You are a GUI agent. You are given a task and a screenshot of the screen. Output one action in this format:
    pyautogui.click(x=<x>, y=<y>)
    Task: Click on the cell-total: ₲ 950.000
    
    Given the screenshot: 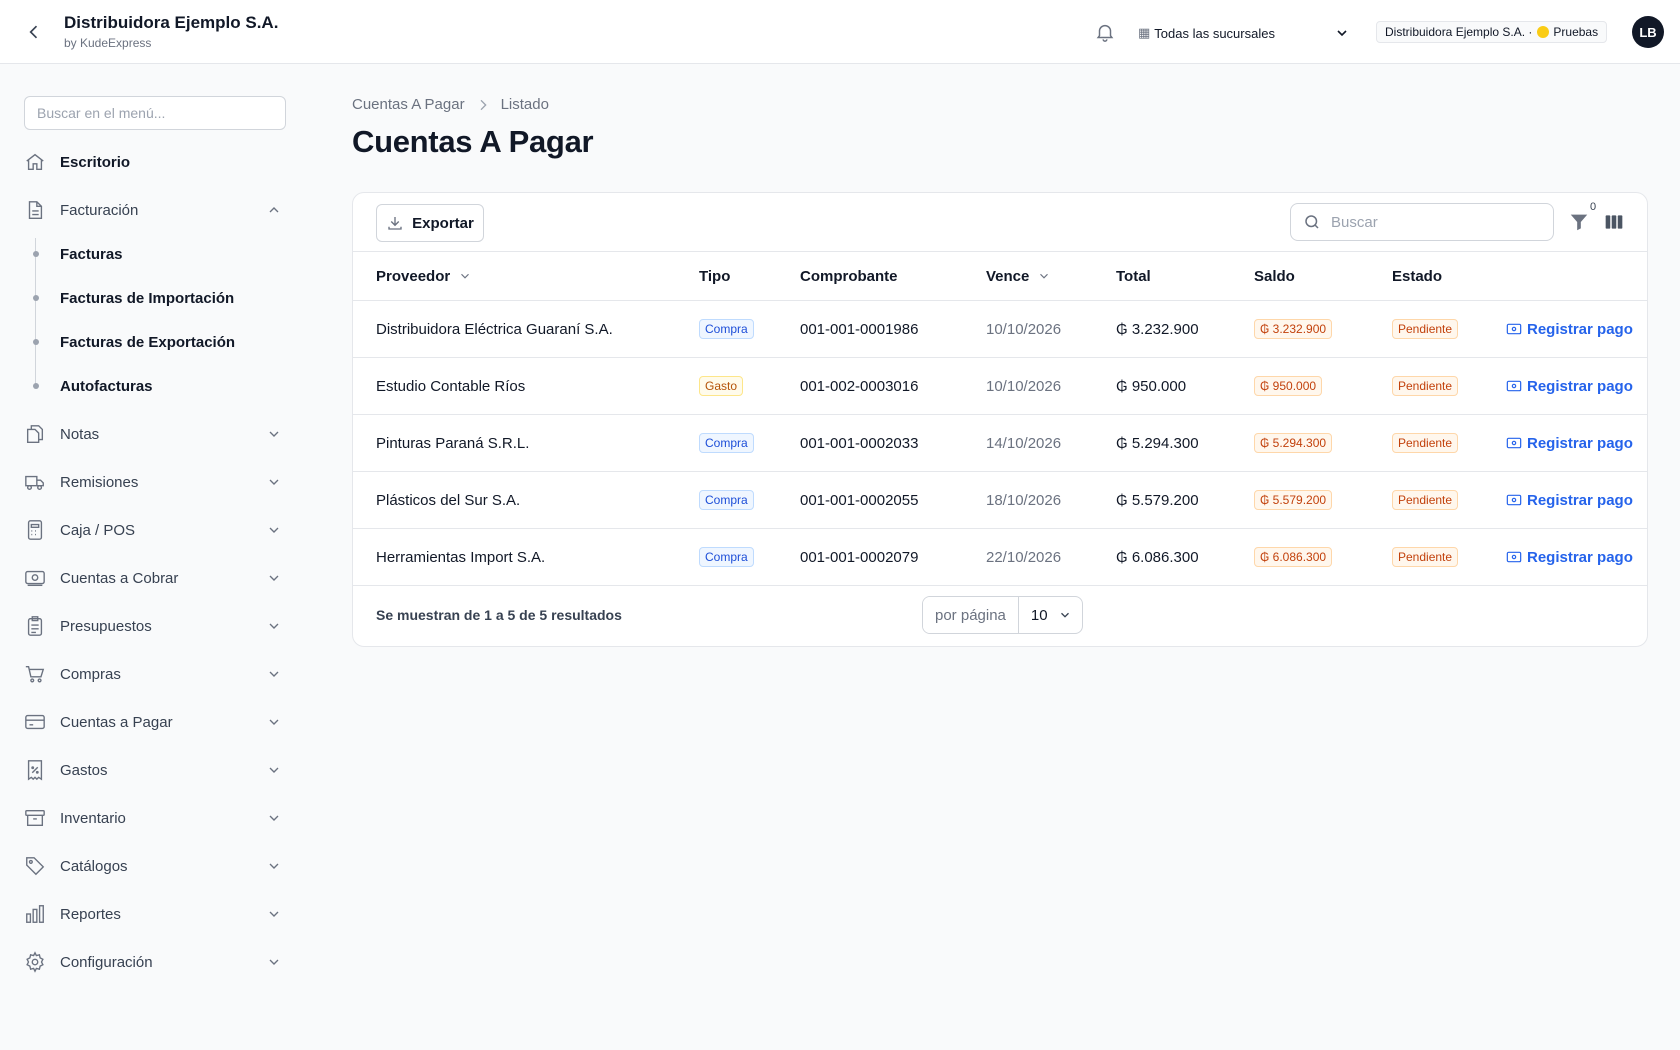 What is the action you would take?
    pyautogui.click(x=1151, y=386)
    